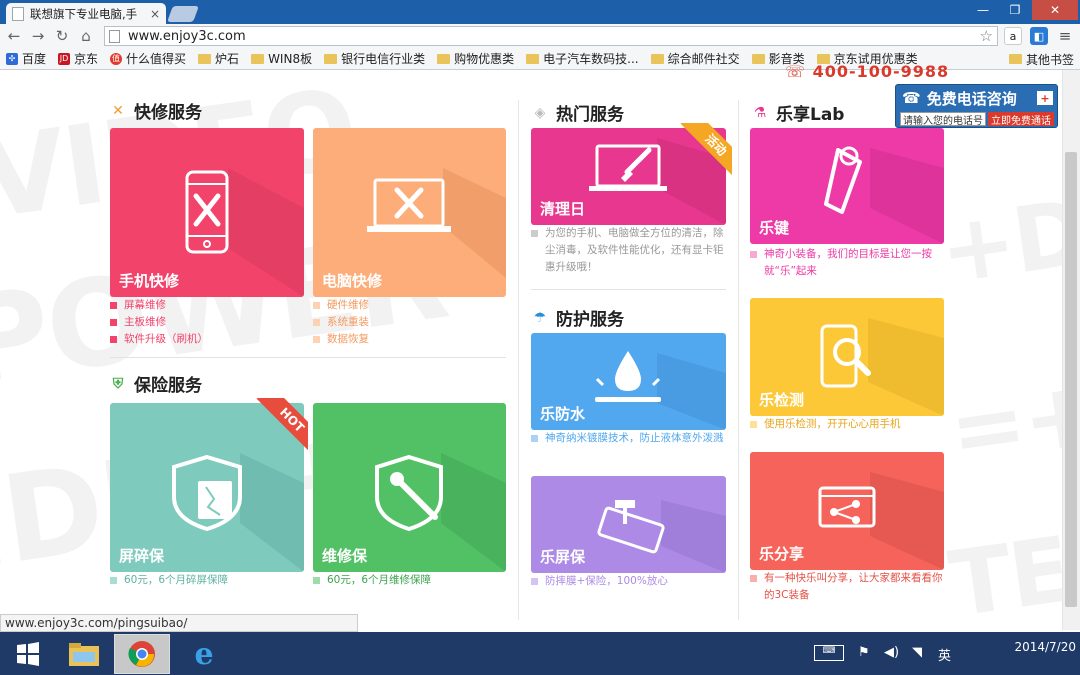  I want to click on card-pc-repair: 电脑快修, so click(409, 212).